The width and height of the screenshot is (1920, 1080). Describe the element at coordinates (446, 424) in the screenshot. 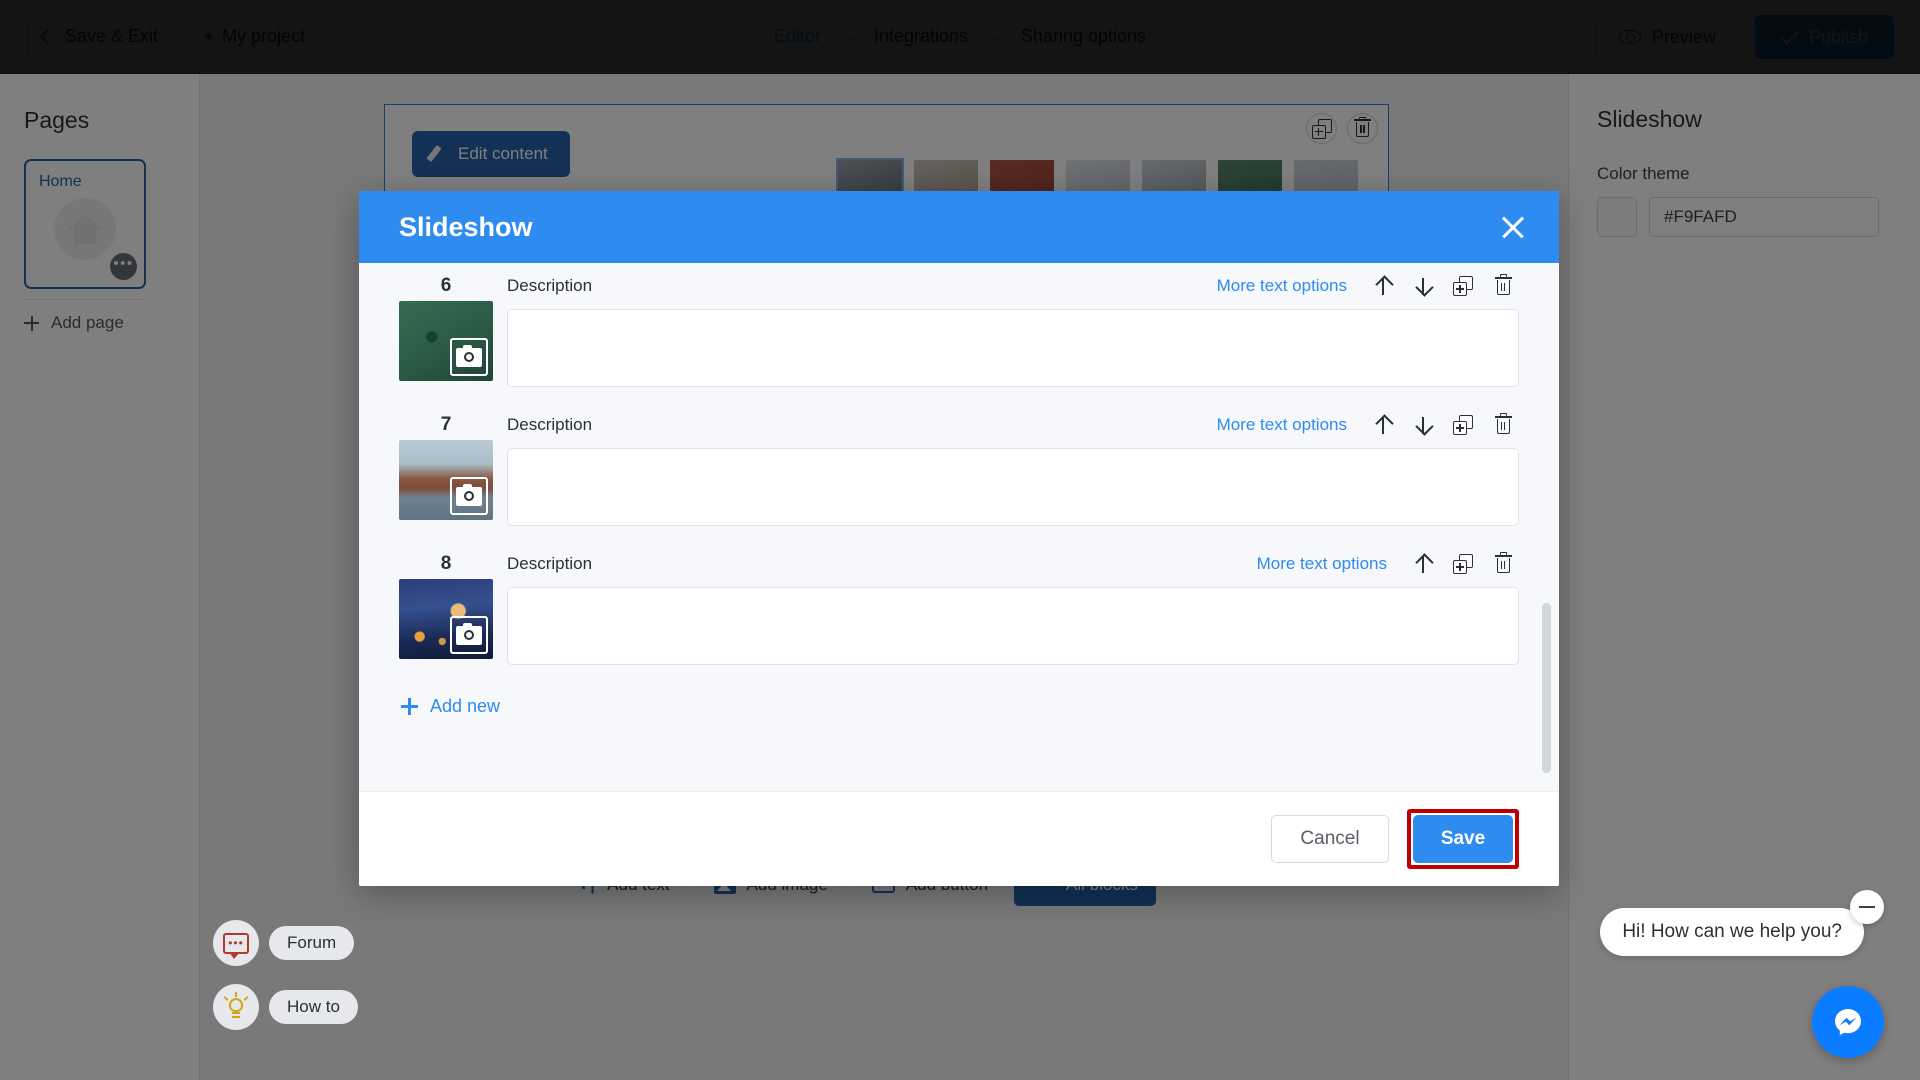

I see `slide-number: 7` at that location.